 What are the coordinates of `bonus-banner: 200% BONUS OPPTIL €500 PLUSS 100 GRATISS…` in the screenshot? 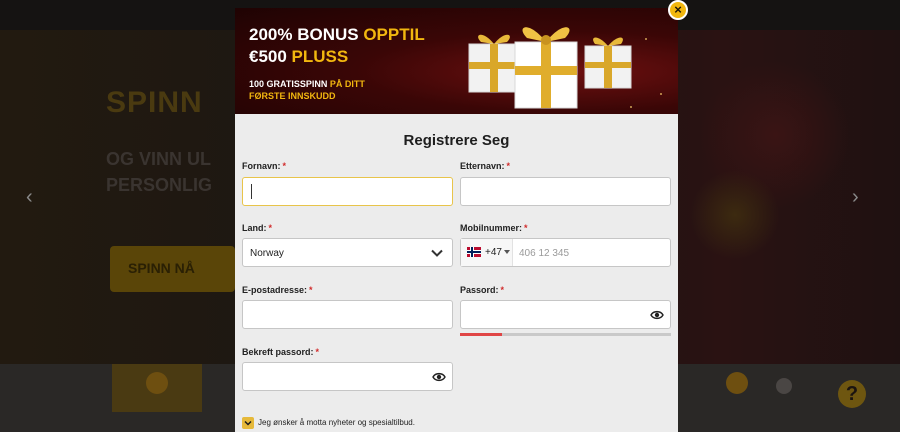 It's located at (456, 61).